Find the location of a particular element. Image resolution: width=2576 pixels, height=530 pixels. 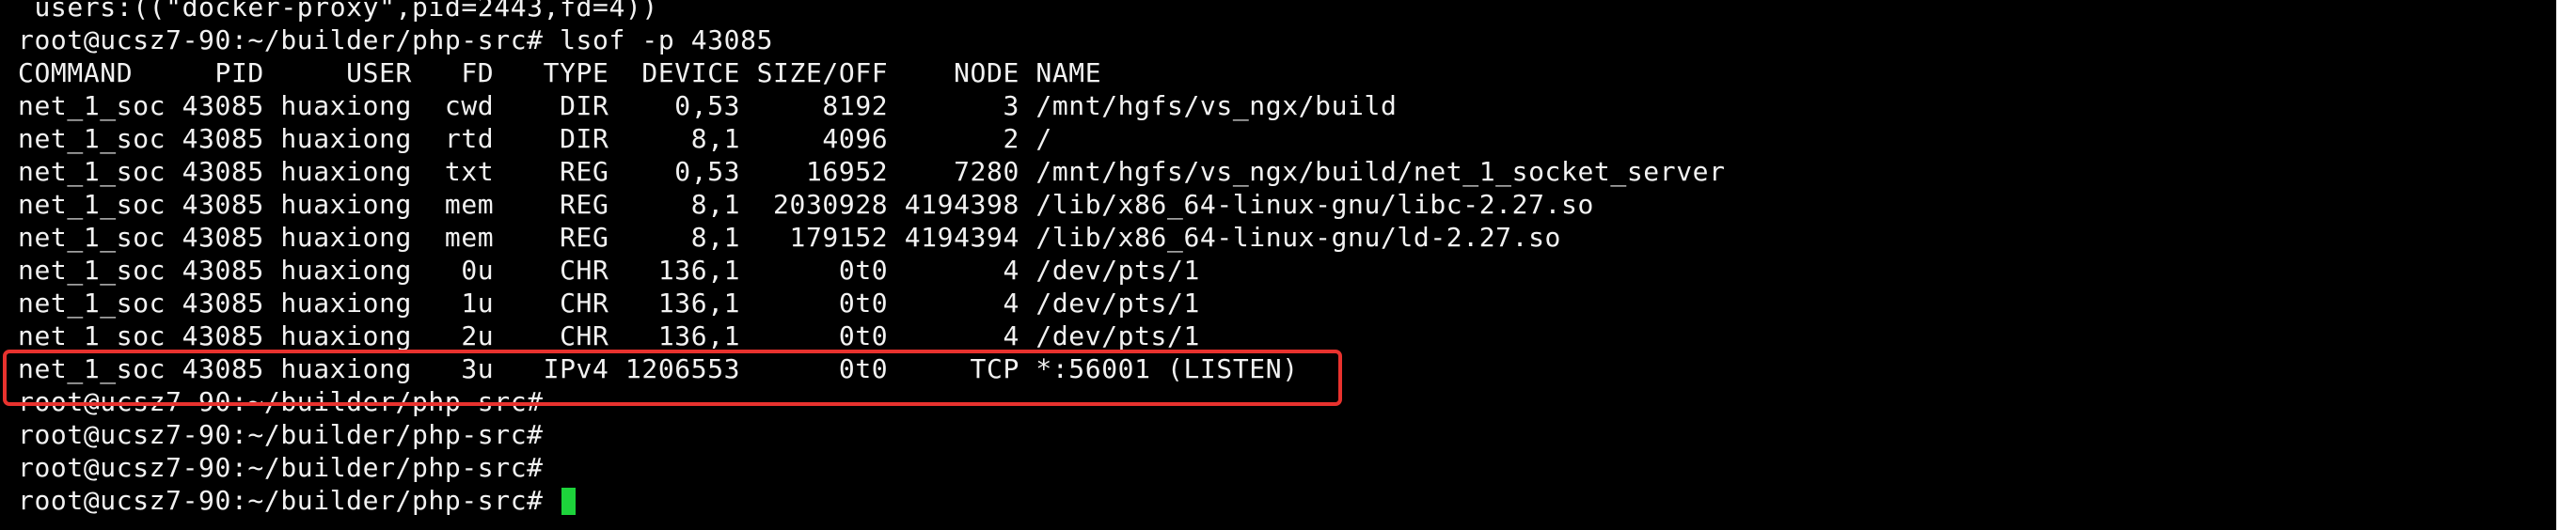

terminal-active-prompt: root@ucsz7-90:~/builder/php-src# is located at coordinates (872, 500).